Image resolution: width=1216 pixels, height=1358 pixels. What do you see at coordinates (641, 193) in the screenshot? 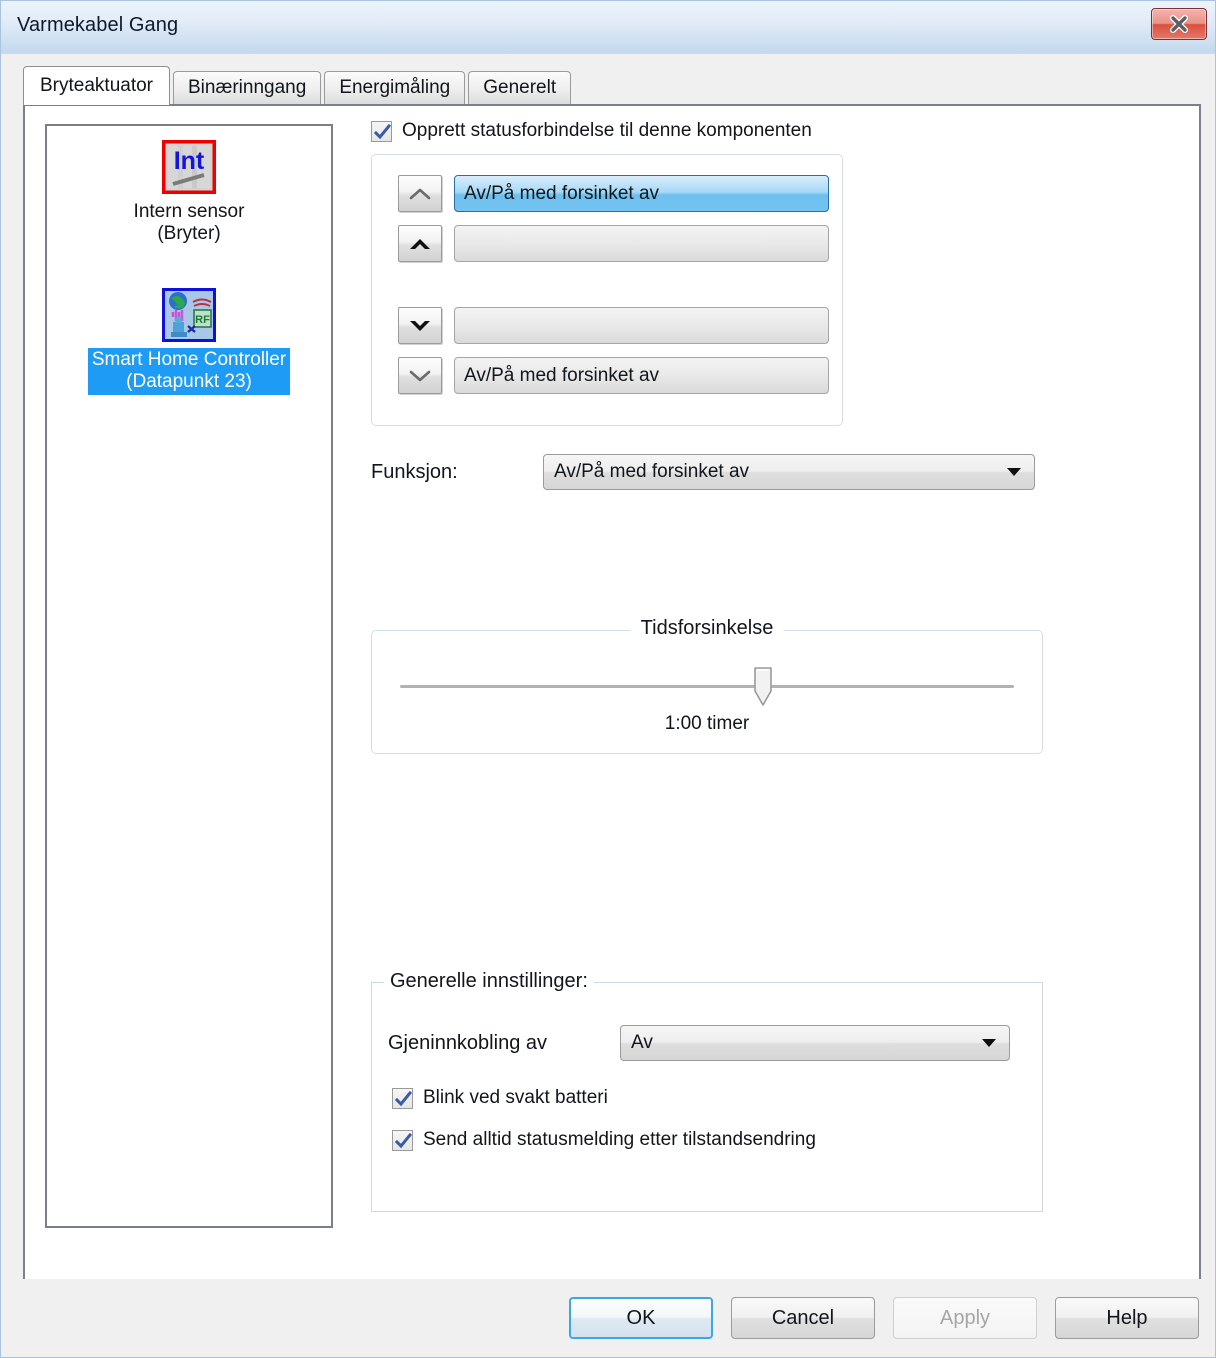
I see `channel-value-1: Av/På med forsinket av` at bounding box center [641, 193].